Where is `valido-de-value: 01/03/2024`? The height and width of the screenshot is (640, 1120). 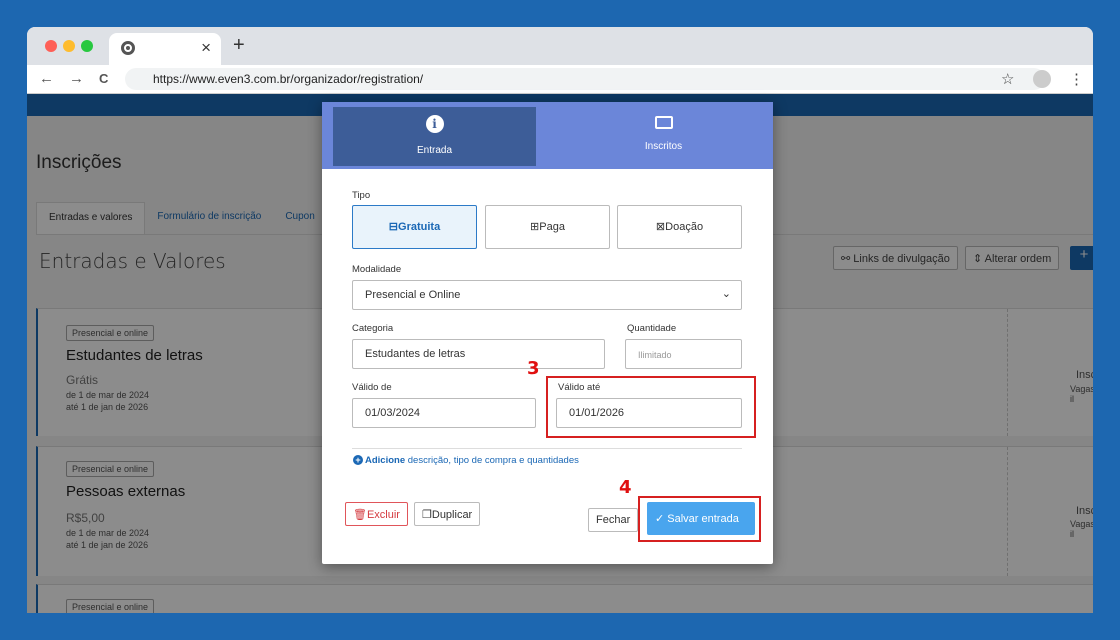 valido-de-value: 01/03/2024 is located at coordinates (393, 413).